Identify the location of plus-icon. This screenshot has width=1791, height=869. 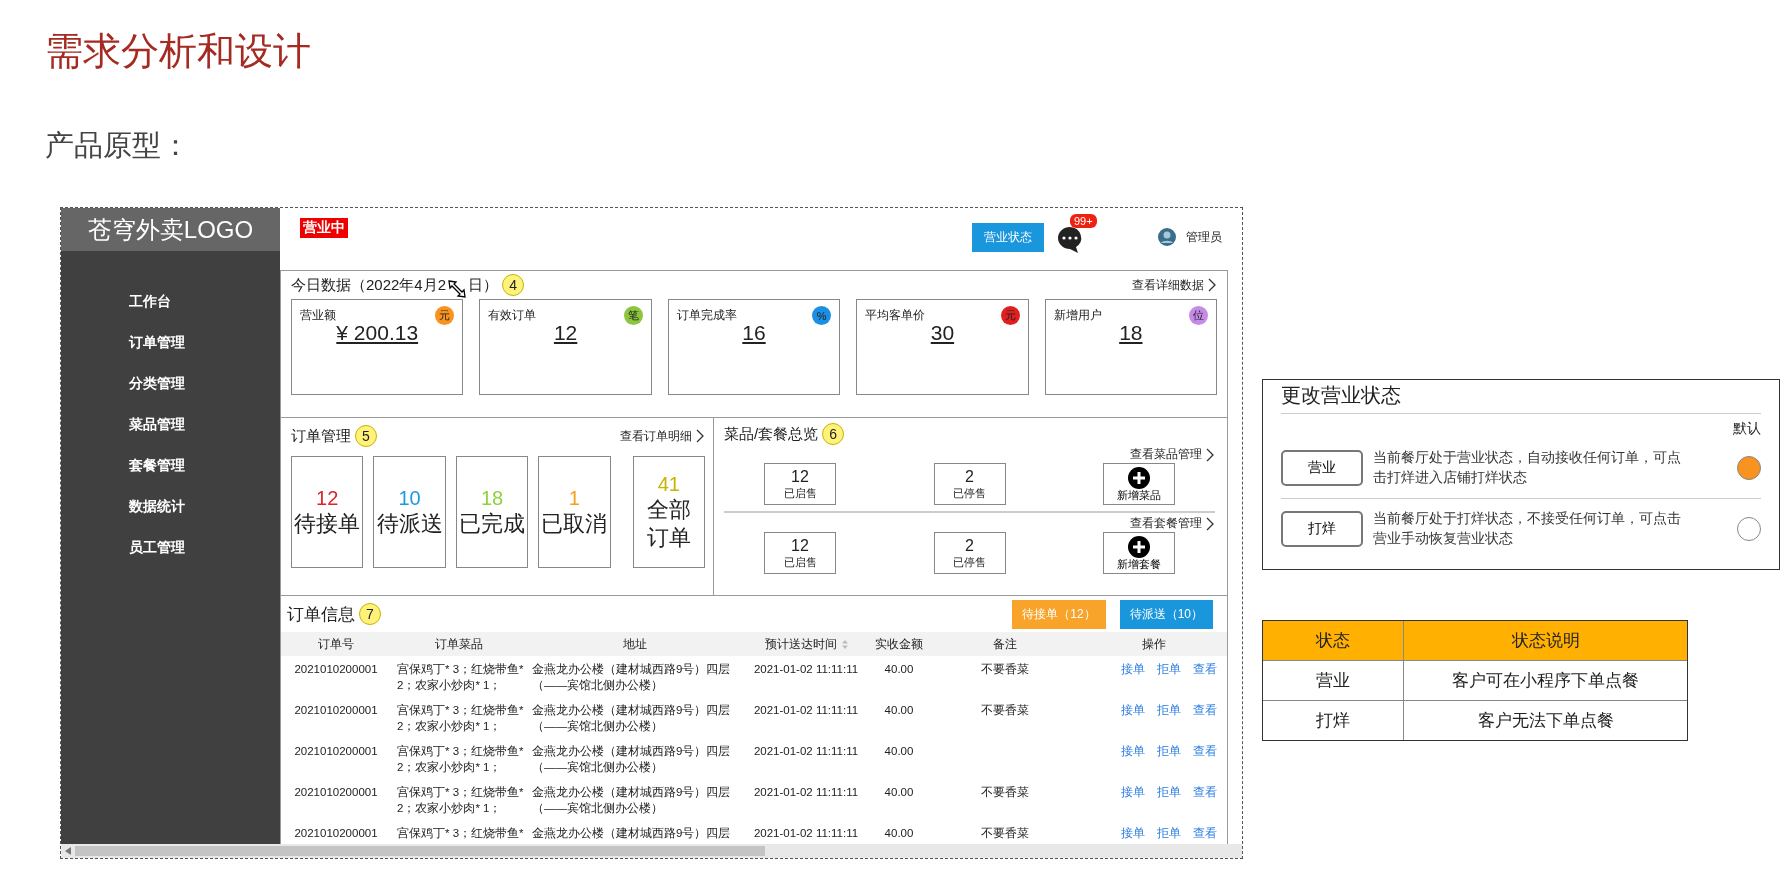
(1139, 546).